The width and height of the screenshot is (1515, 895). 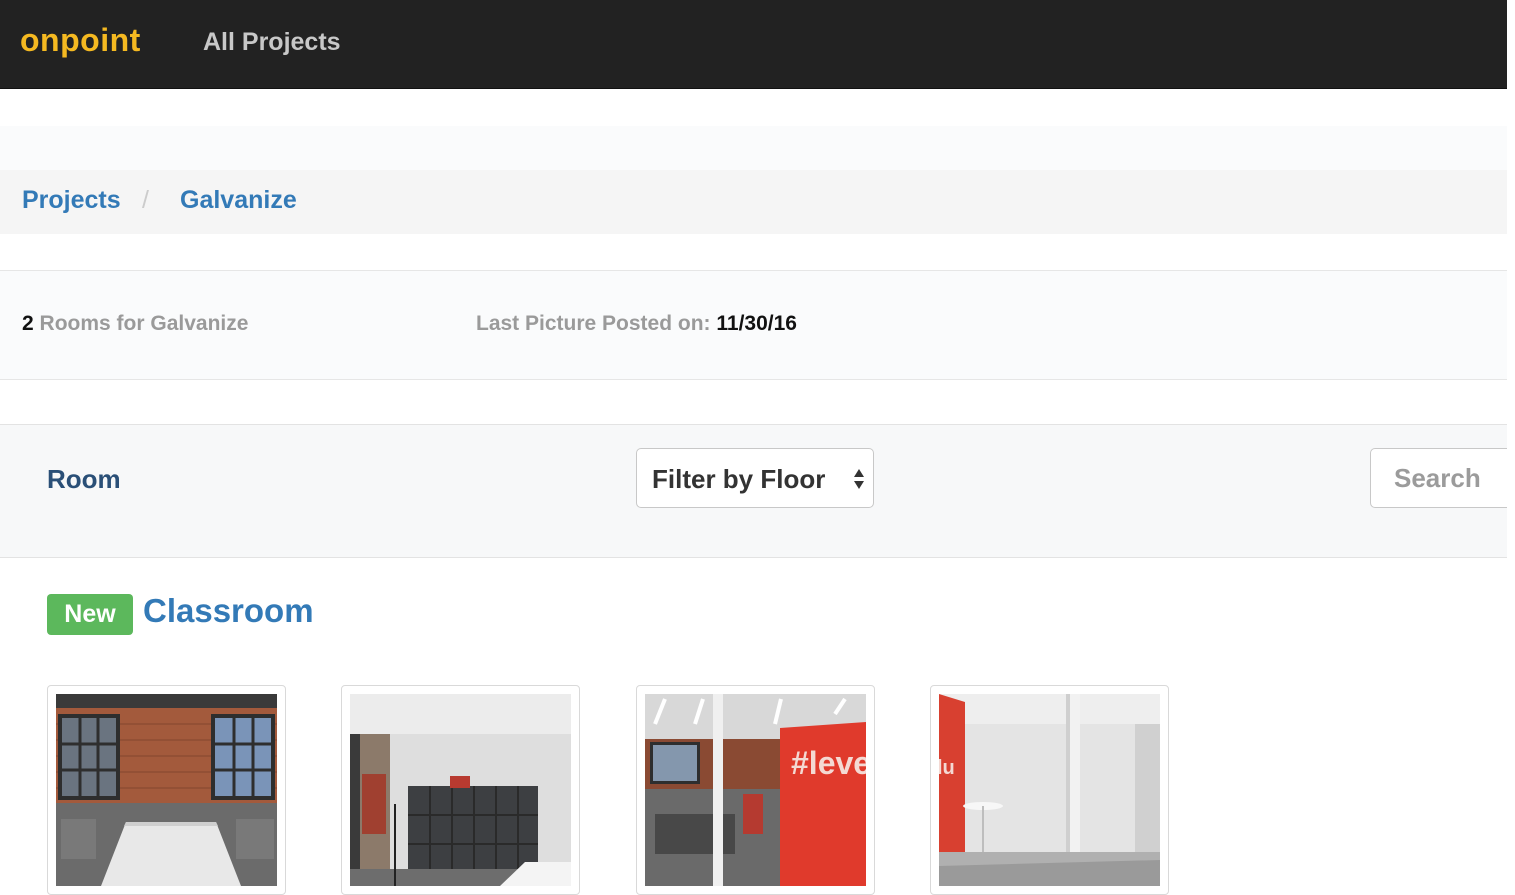 I want to click on rooms-count-number: 2, so click(x=28, y=323).